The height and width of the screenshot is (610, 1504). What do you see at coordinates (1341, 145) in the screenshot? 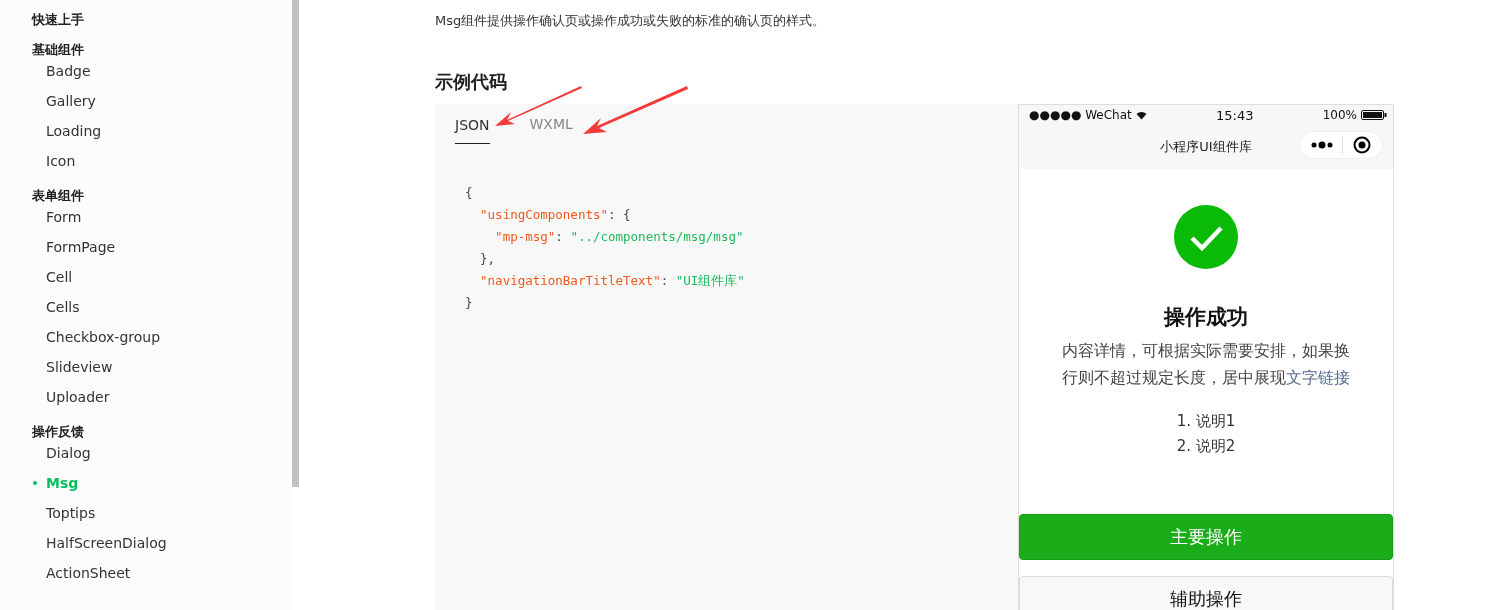
I see `capsule-menu` at bounding box center [1341, 145].